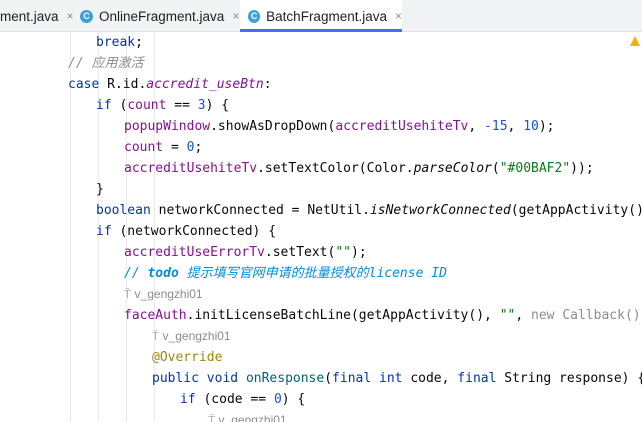 The height and width of the screenshot is (422, 642). What do you see at coordinates (187, 357) in the screenshot?
I see `code-line: @Override` at bounding box center [187, 357].